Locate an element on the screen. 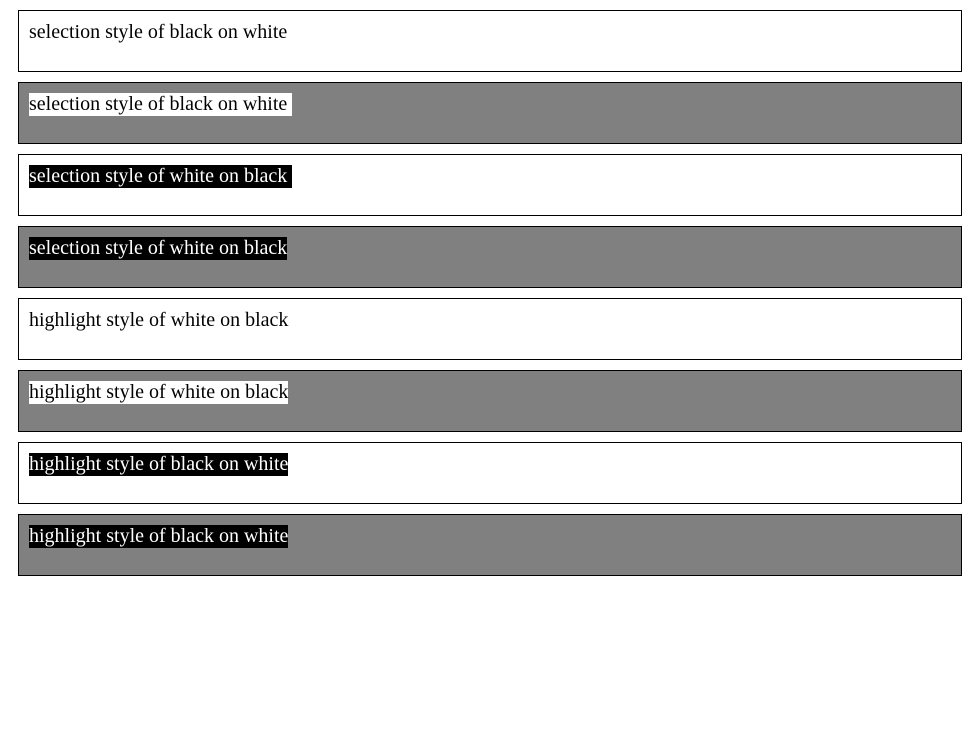 The width and height of the screenshot is (980, 735). selection-row-1: selection style of black on white is located at coordinates (490, 41).